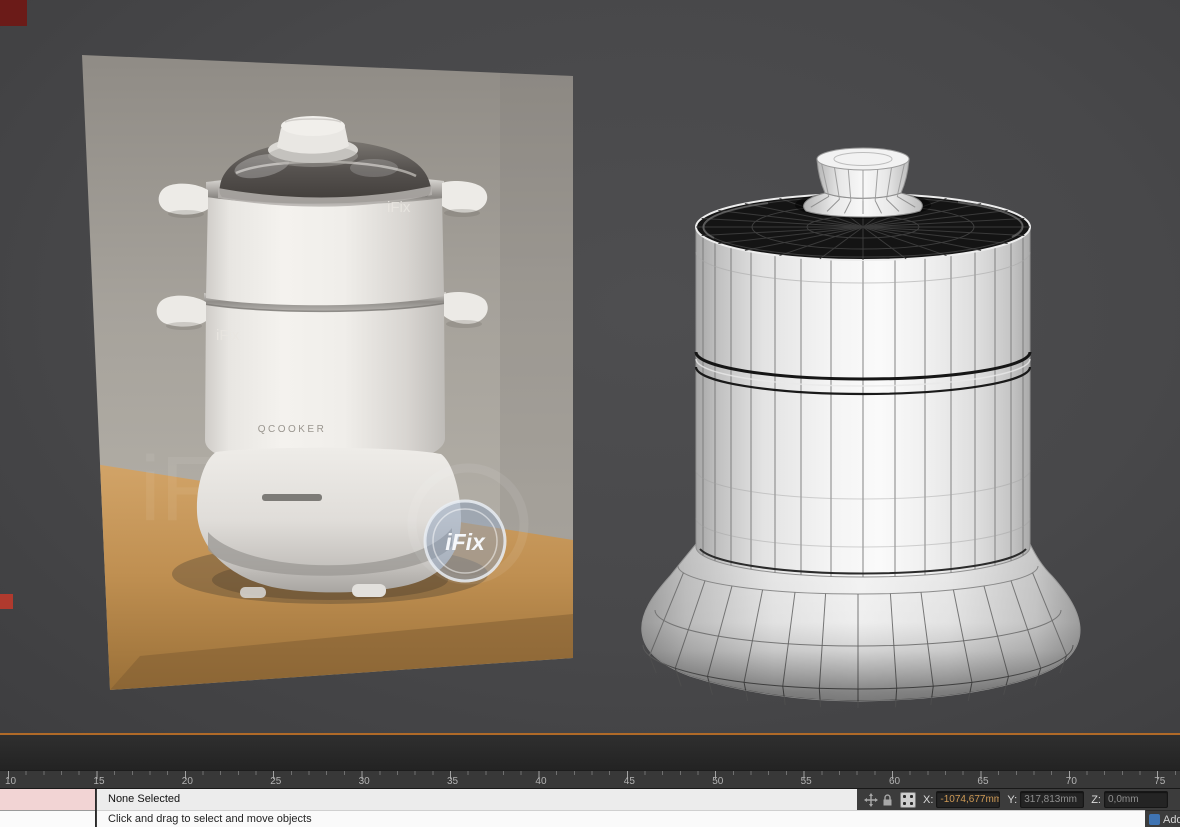 The image size is (1180, 827). What do you see at coordinates (1160, 781) in the screenshot?
I see `ruler-label: 75` at bounding box center [1160, 781].